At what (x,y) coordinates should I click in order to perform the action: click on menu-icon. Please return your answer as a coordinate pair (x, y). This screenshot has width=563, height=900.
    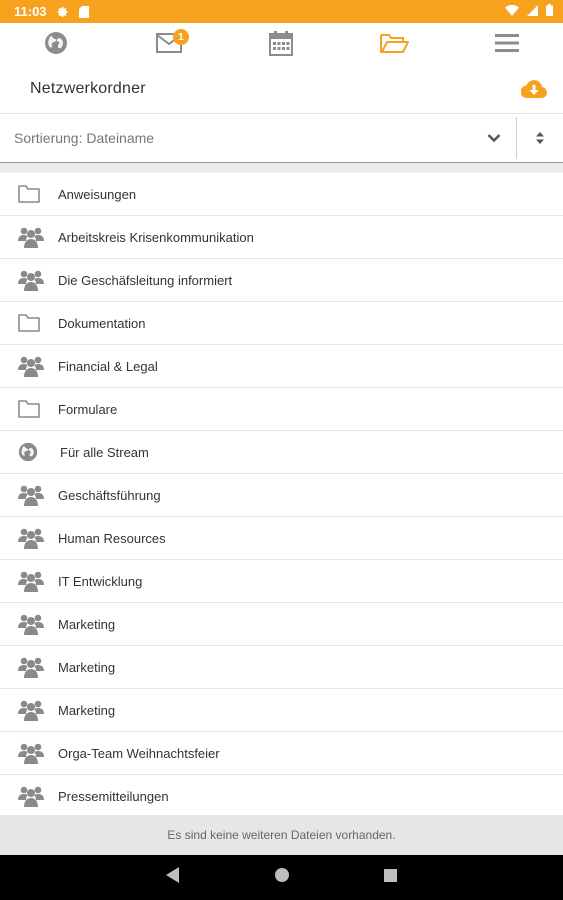
    Looking at the image, I should click on (506, 45).